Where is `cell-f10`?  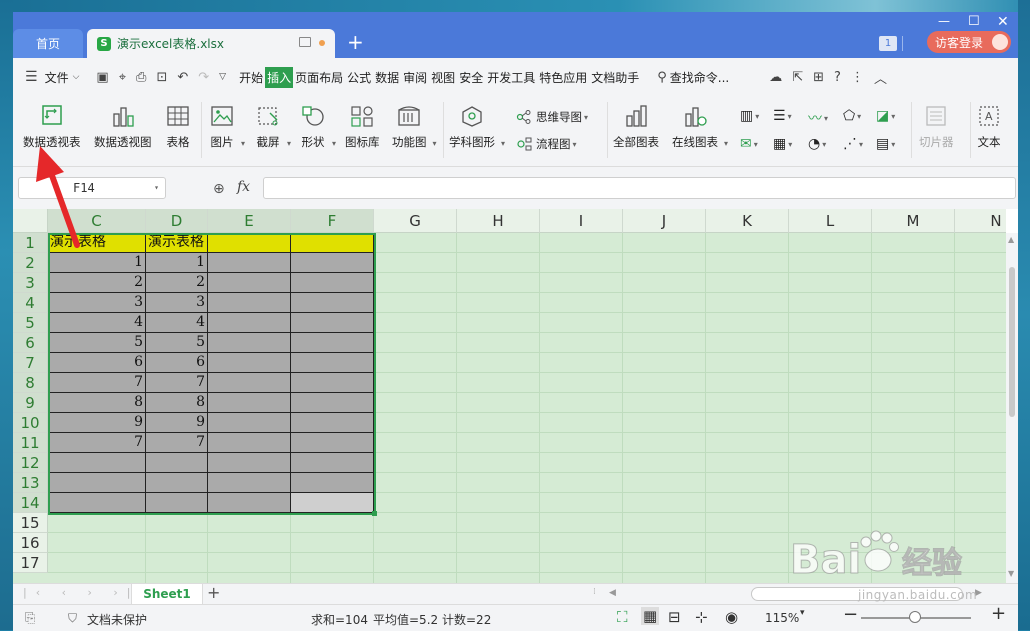 cell-f10 is located at coordinates (332, 423).